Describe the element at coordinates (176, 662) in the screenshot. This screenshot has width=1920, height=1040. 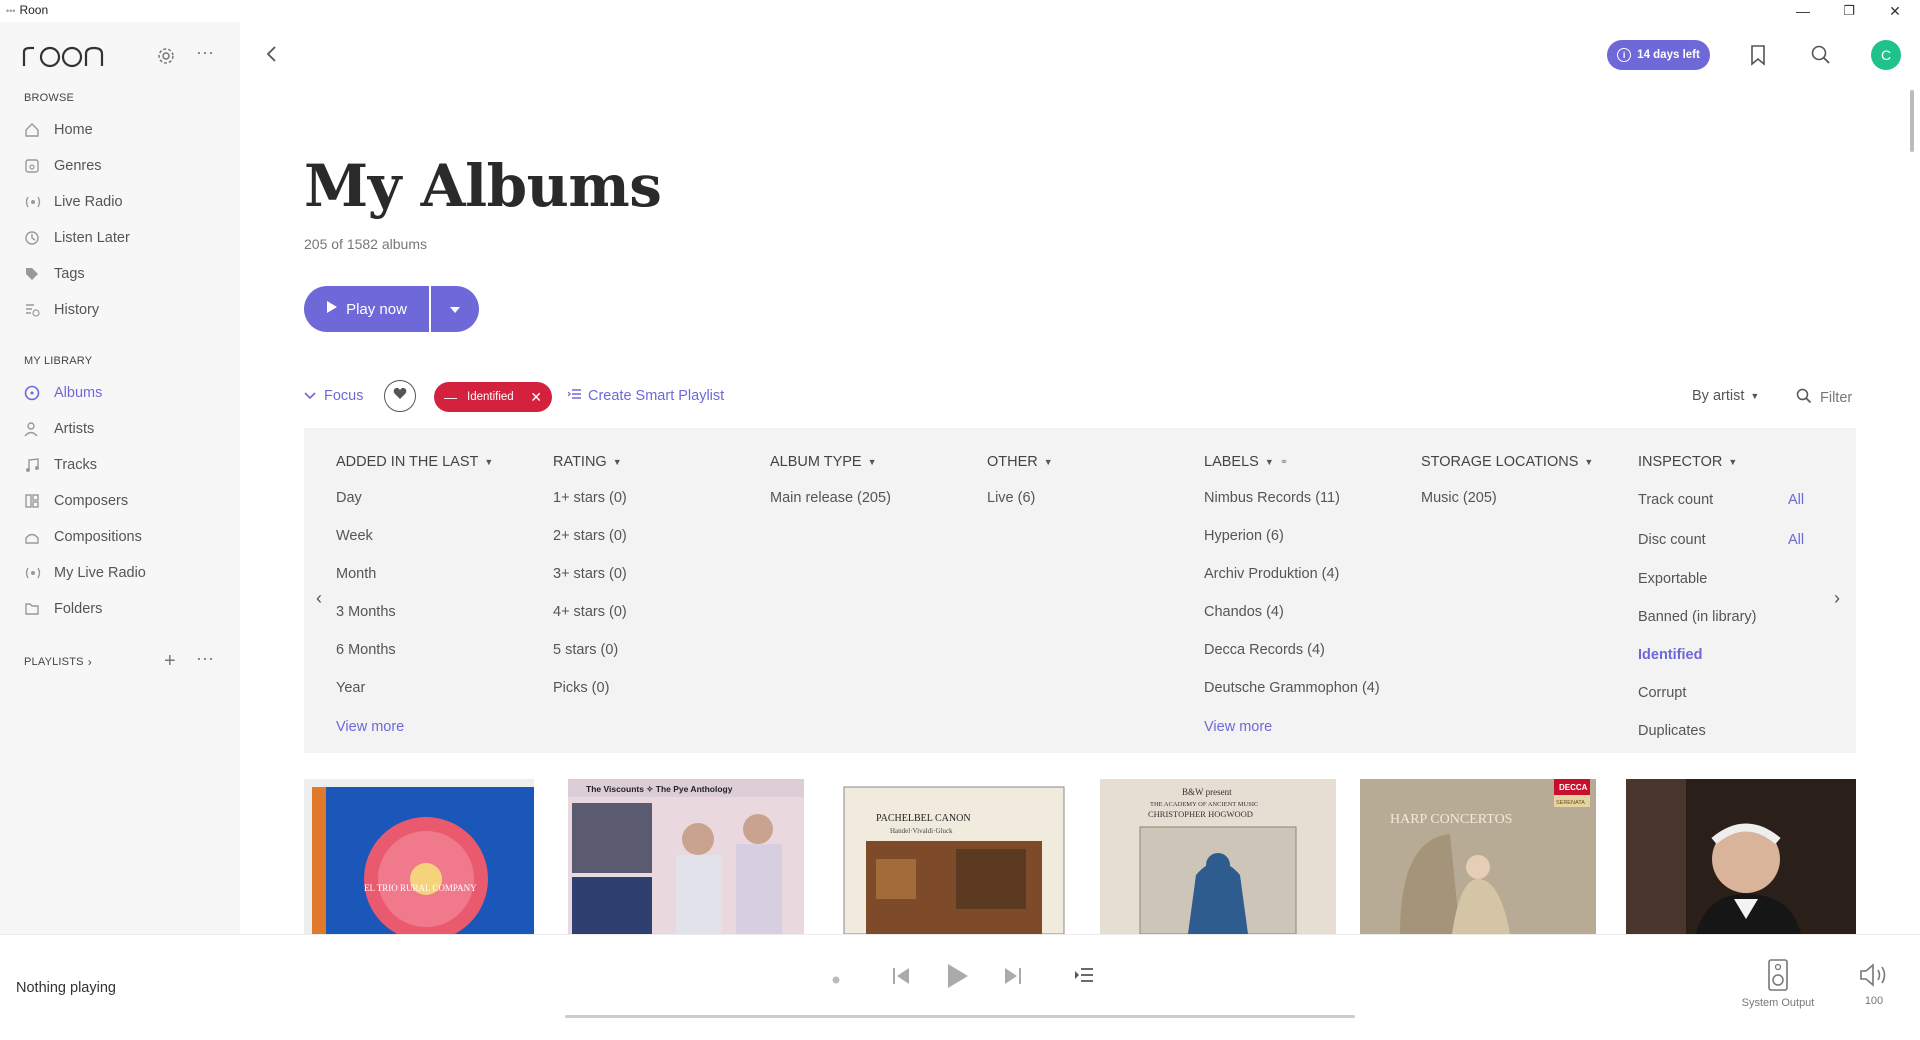
I see `add-playlist-icon: +` at that location.